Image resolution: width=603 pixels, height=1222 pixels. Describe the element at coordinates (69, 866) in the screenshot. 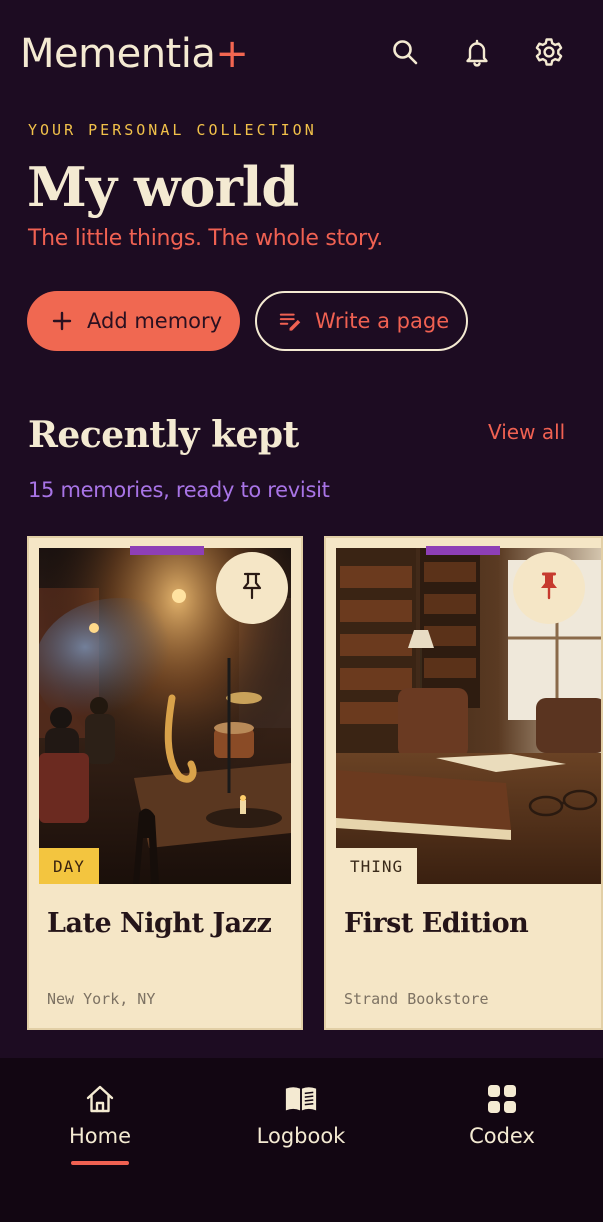

I see `category-tag: DAY` at that location.